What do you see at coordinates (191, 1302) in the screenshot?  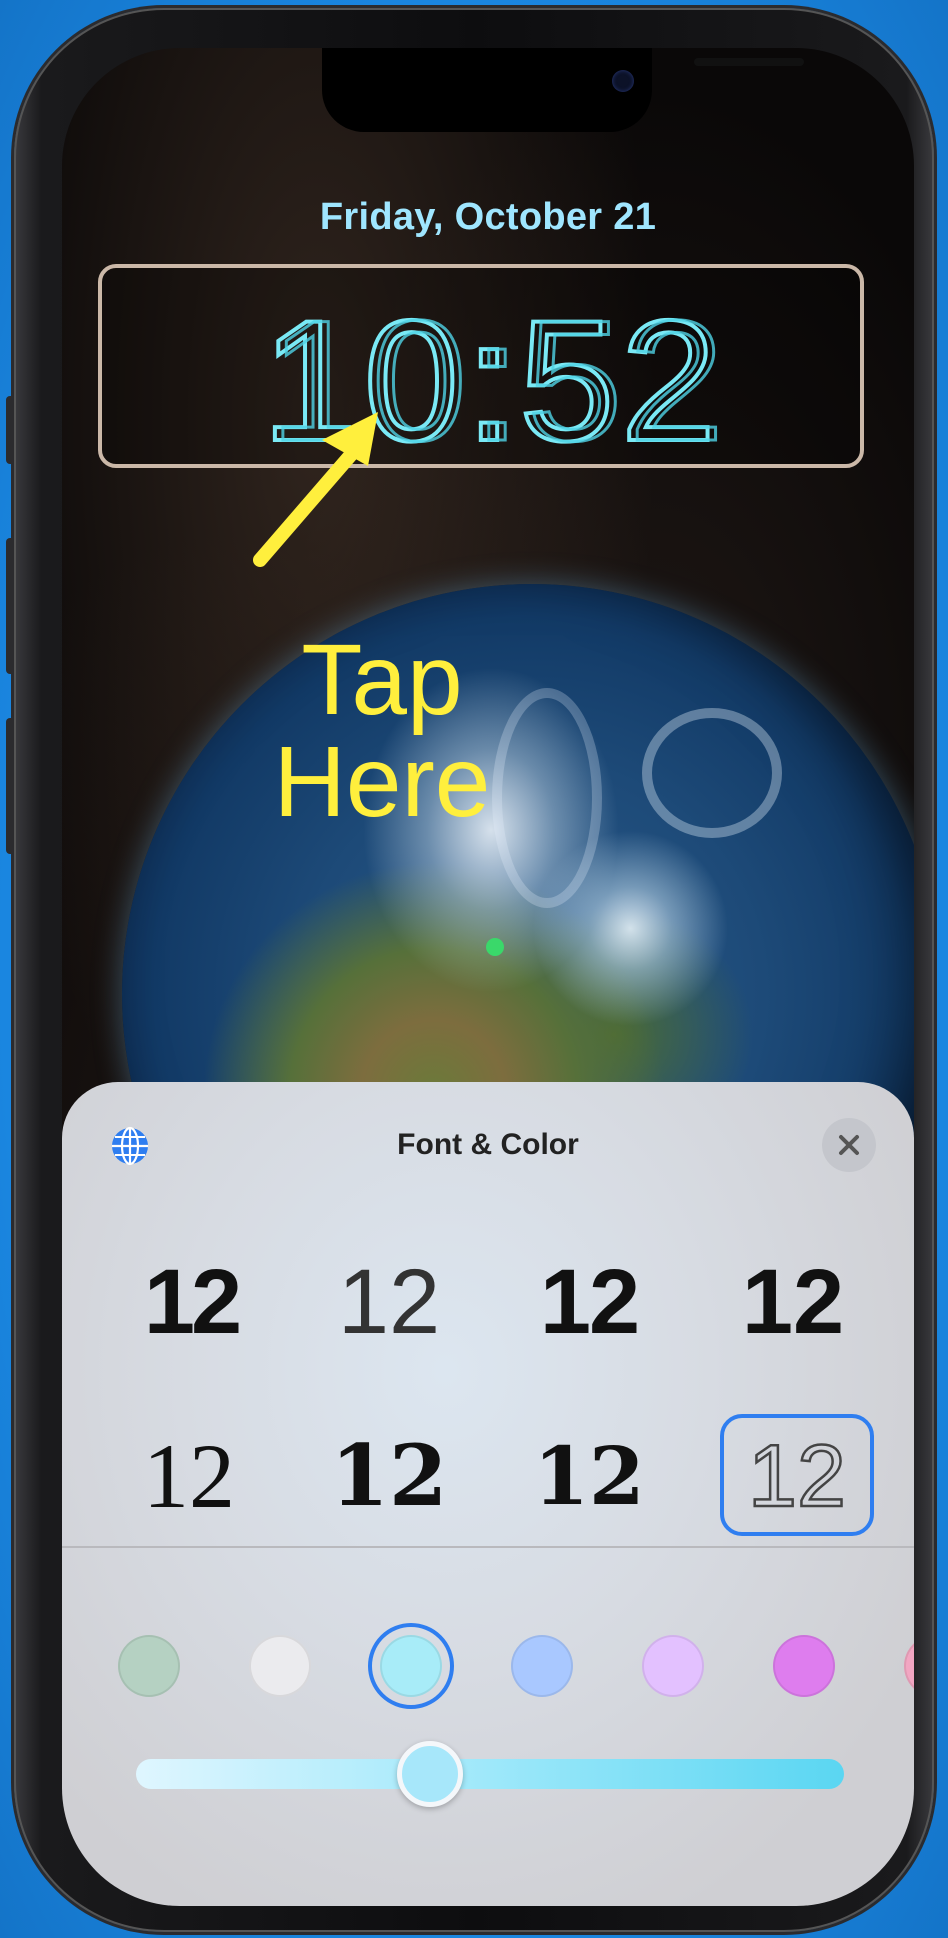 I see `font-option-sans-bold: 12` at bounding box center [191, 1302].